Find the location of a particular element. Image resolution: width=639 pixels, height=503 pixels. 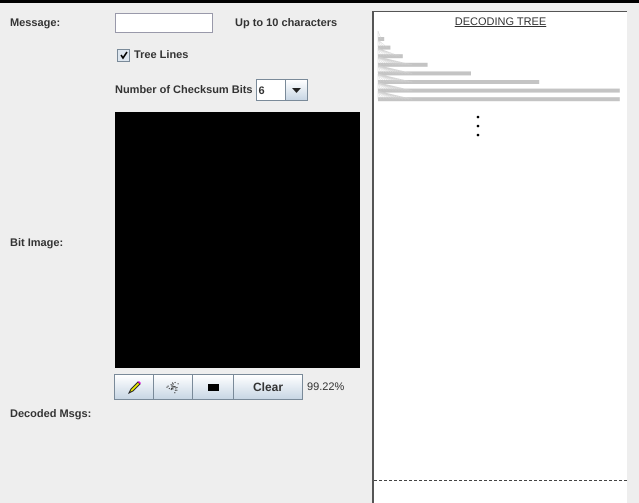

spray-icon is located at coordinates (173, 387).